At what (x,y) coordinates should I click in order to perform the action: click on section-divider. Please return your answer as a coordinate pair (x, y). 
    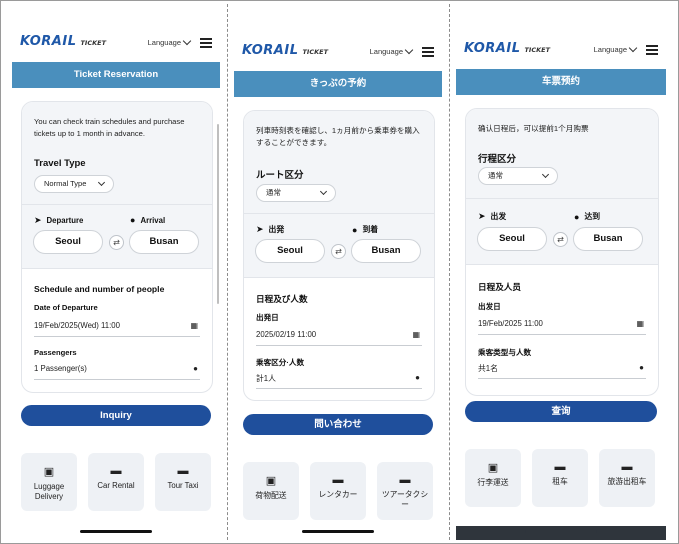
    Looking at the image, I should click on (562, 198).